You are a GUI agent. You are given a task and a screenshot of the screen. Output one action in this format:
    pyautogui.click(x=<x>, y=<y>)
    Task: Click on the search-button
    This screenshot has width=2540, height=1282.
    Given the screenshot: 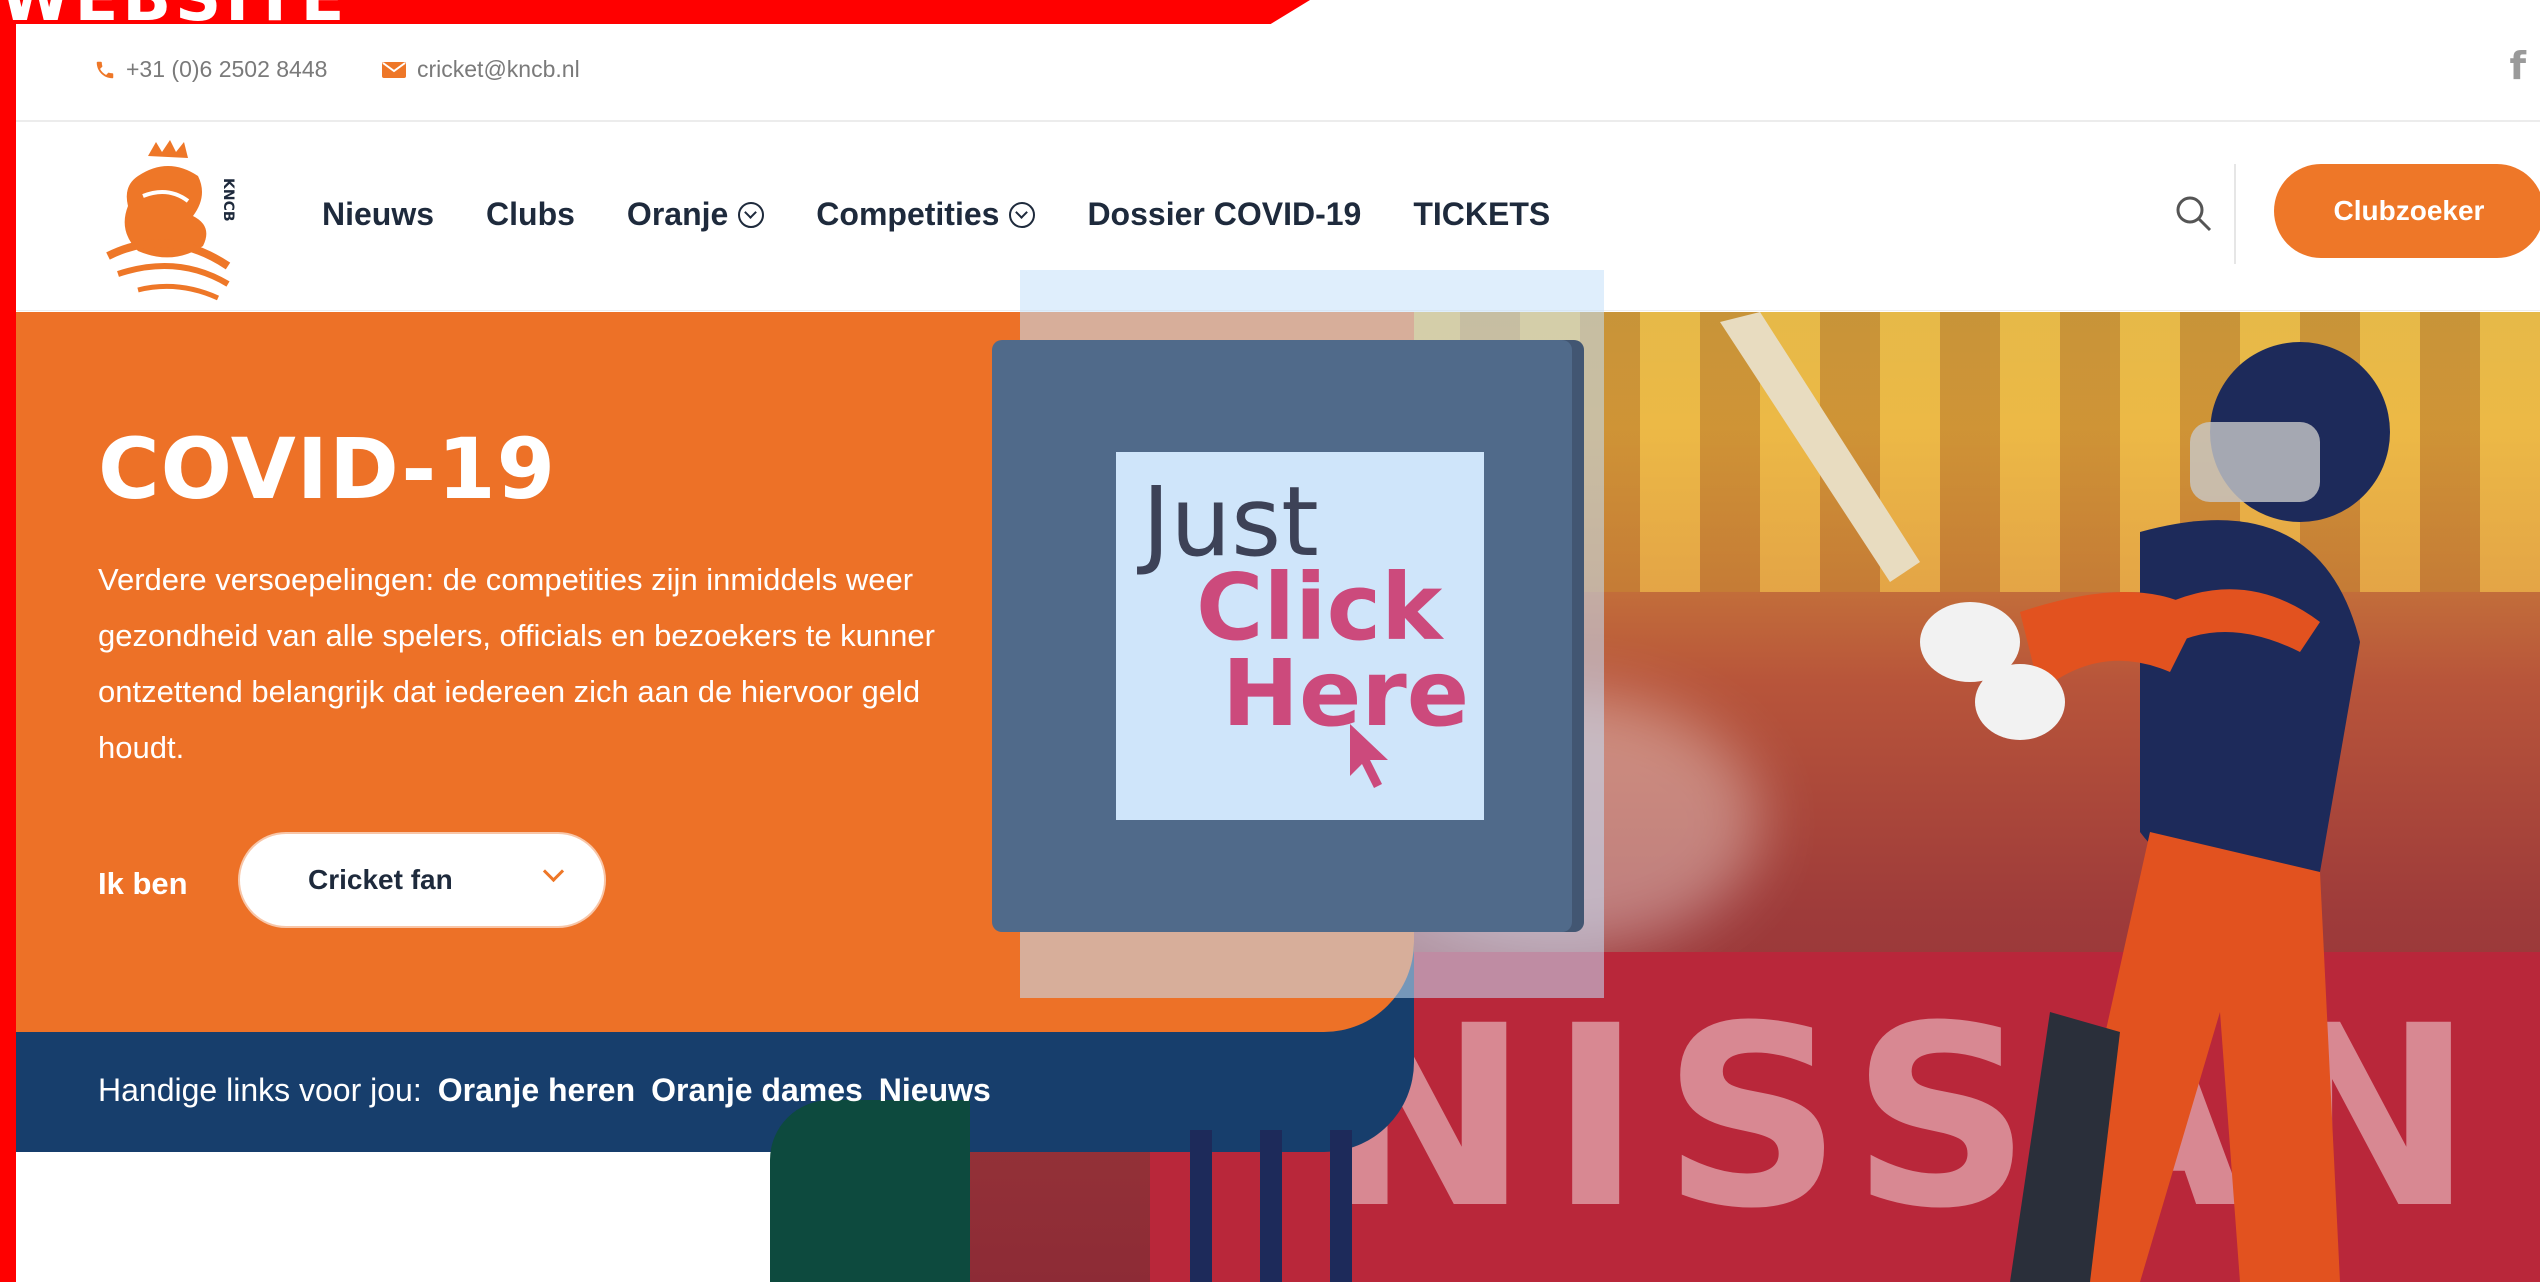 What is the action you would take?
    pyautogui.click(x=2194, y=214)
    